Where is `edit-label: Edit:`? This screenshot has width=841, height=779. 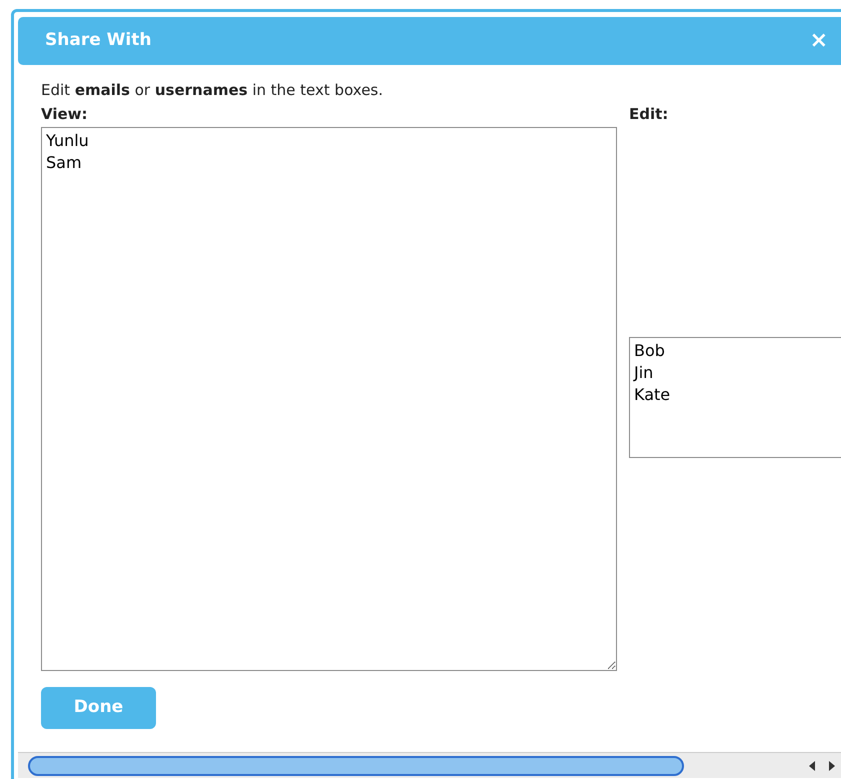
edit-label: Edit: is located at coordinates (649, 114).